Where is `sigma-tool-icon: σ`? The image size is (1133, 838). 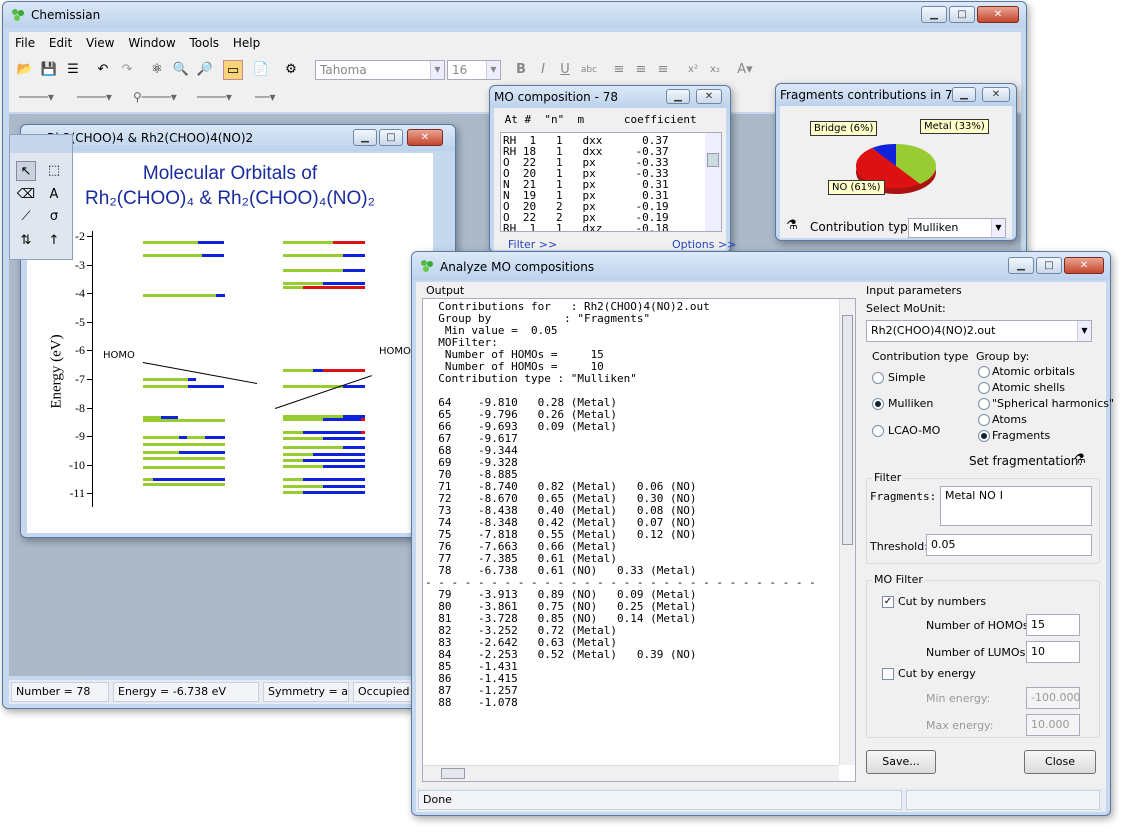
sigma-tool-icon: σ is located at coordinates (54, 217).